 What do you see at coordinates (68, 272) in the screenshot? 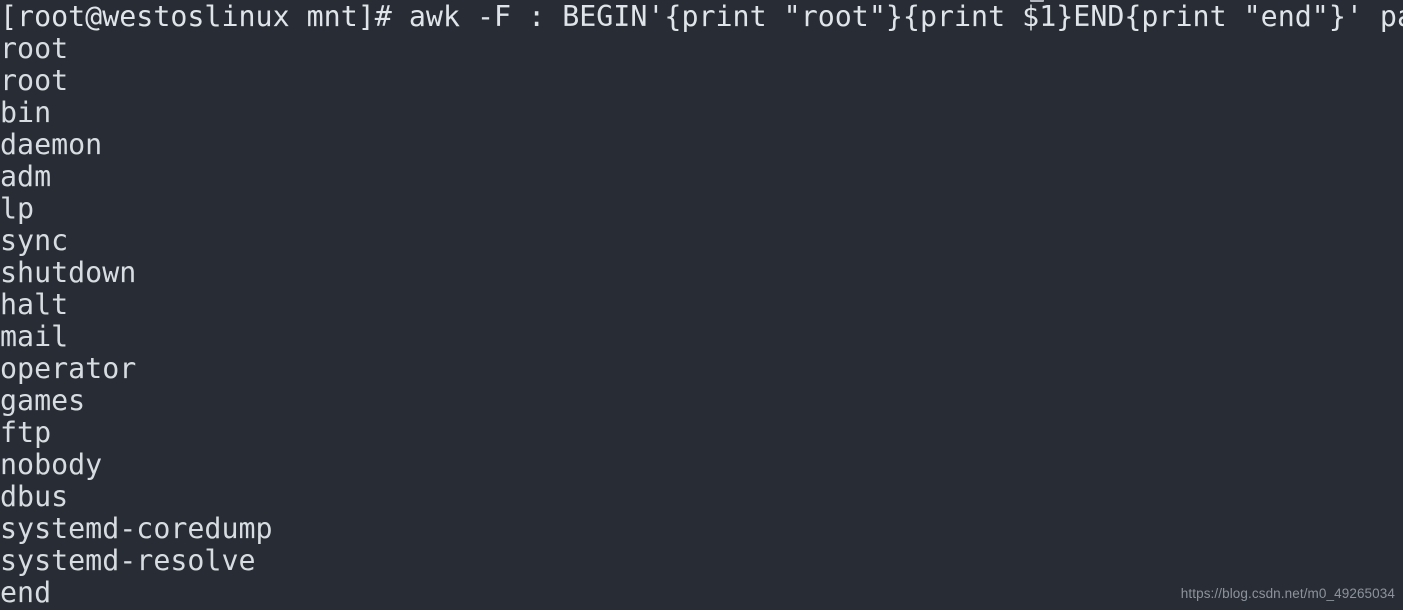
I see `terminal-output-line: shutdown` at bounding box center [68, 272].